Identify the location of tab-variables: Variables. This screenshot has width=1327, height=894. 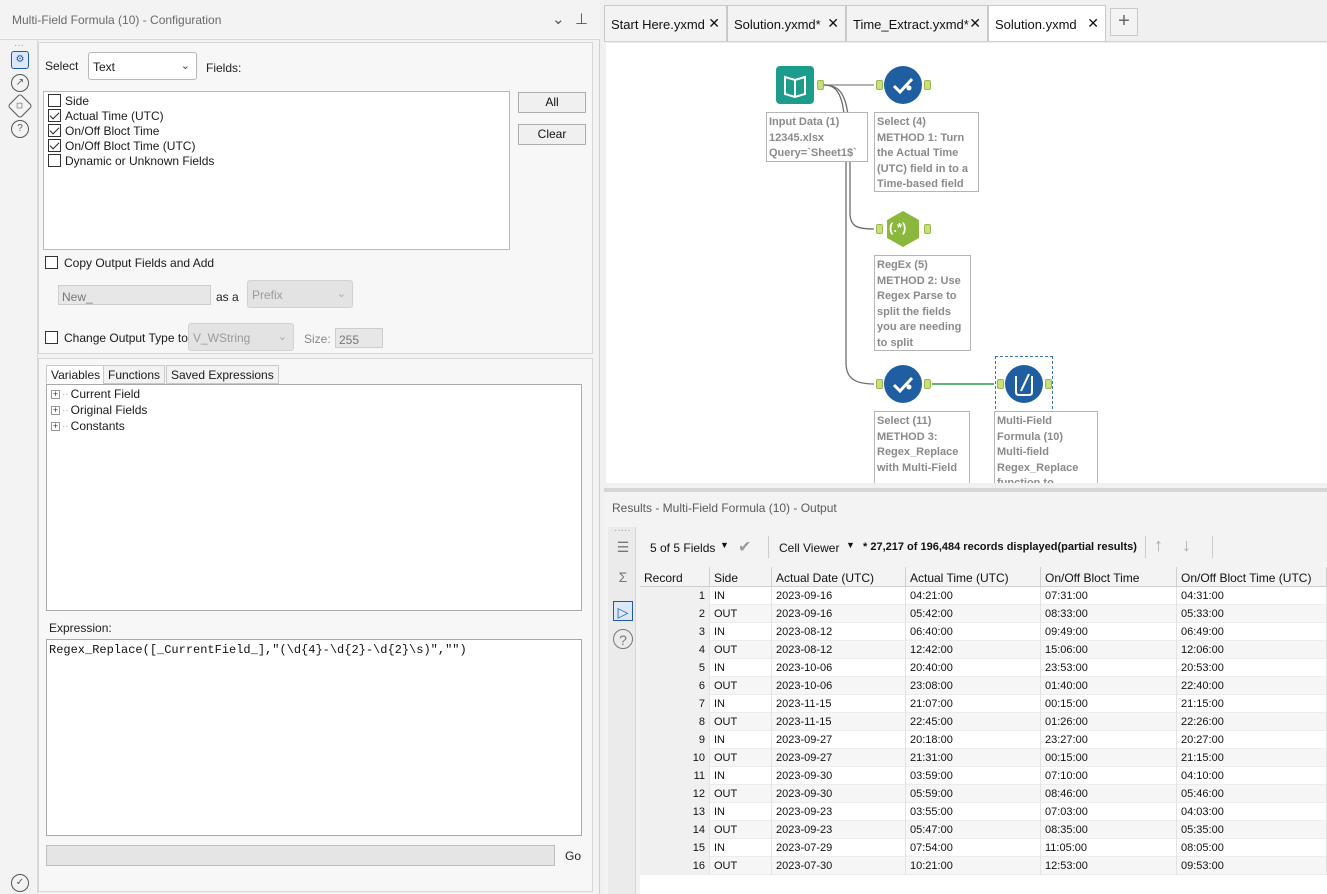
(76, 374).